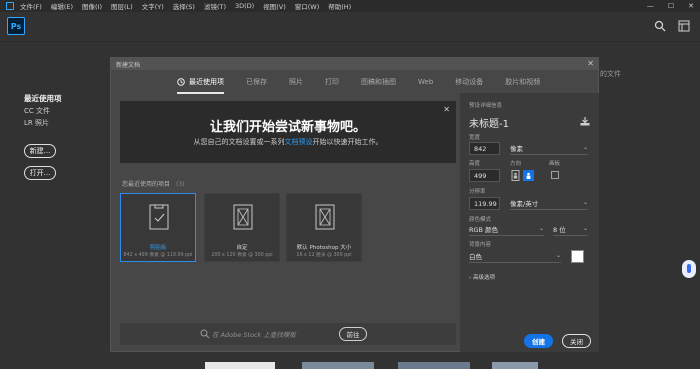 The image size is (700, 369). What do you see at coordinates (484, 230) in the screenshot?
I see `color-mode-value: RGB 颜色` at bounding box center [484, 230].